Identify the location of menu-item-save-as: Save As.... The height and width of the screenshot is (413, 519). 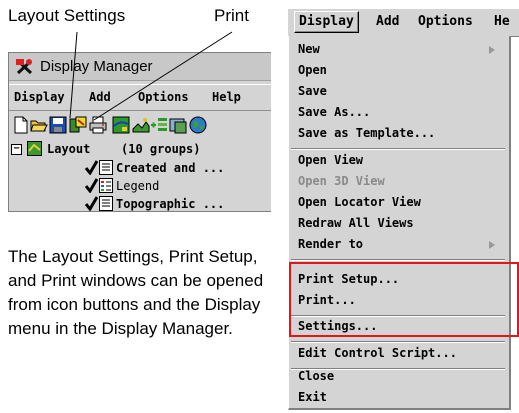
(334, 112).